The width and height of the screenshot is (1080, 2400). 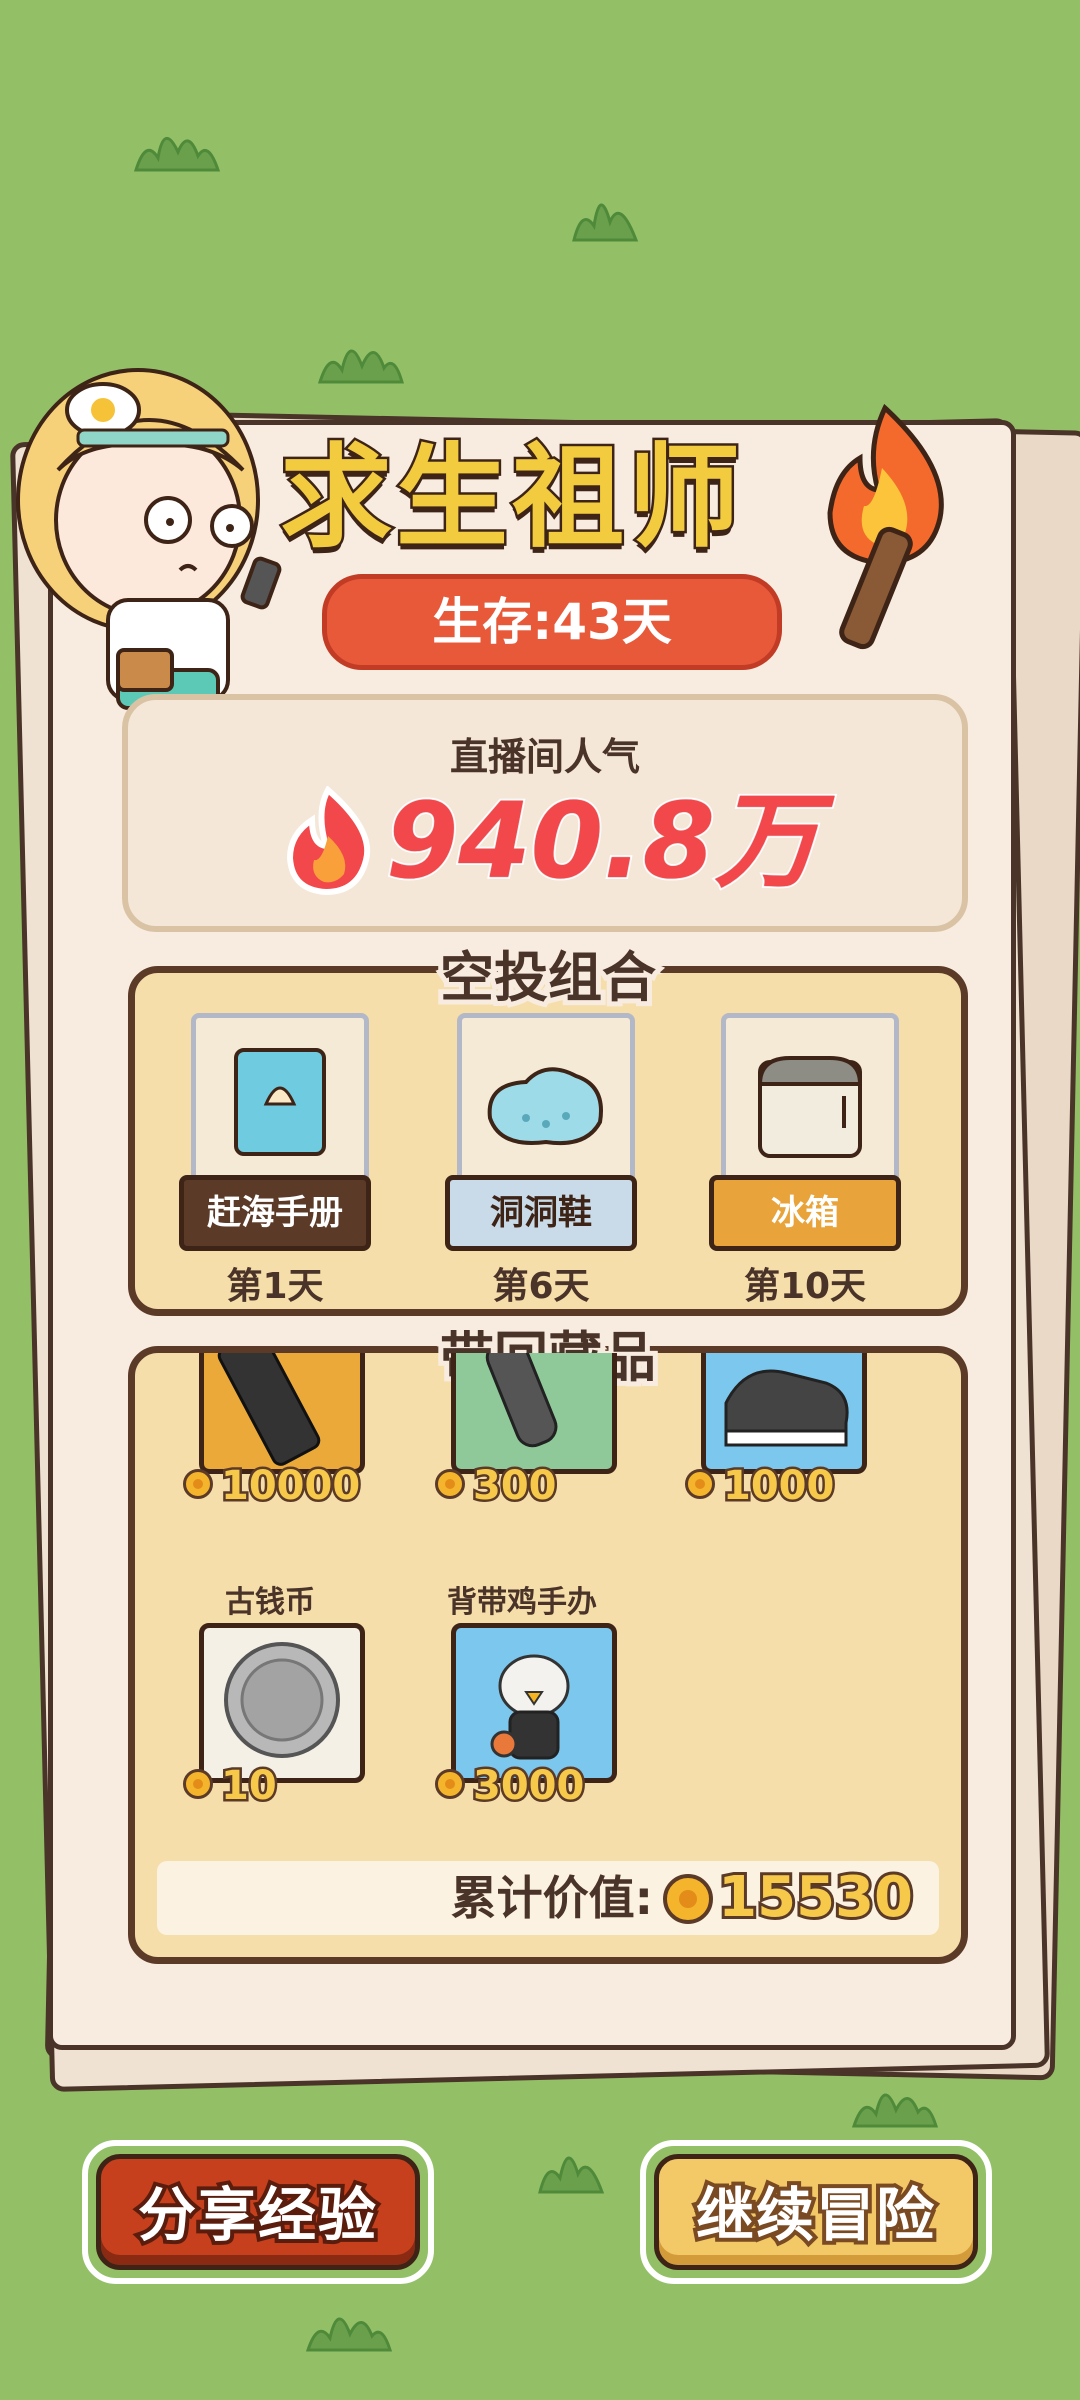 What do you see at coordinates (270, 1602) in the screenshot?
I see `item-name: 古钱币` at bounding box center [270, 1602].